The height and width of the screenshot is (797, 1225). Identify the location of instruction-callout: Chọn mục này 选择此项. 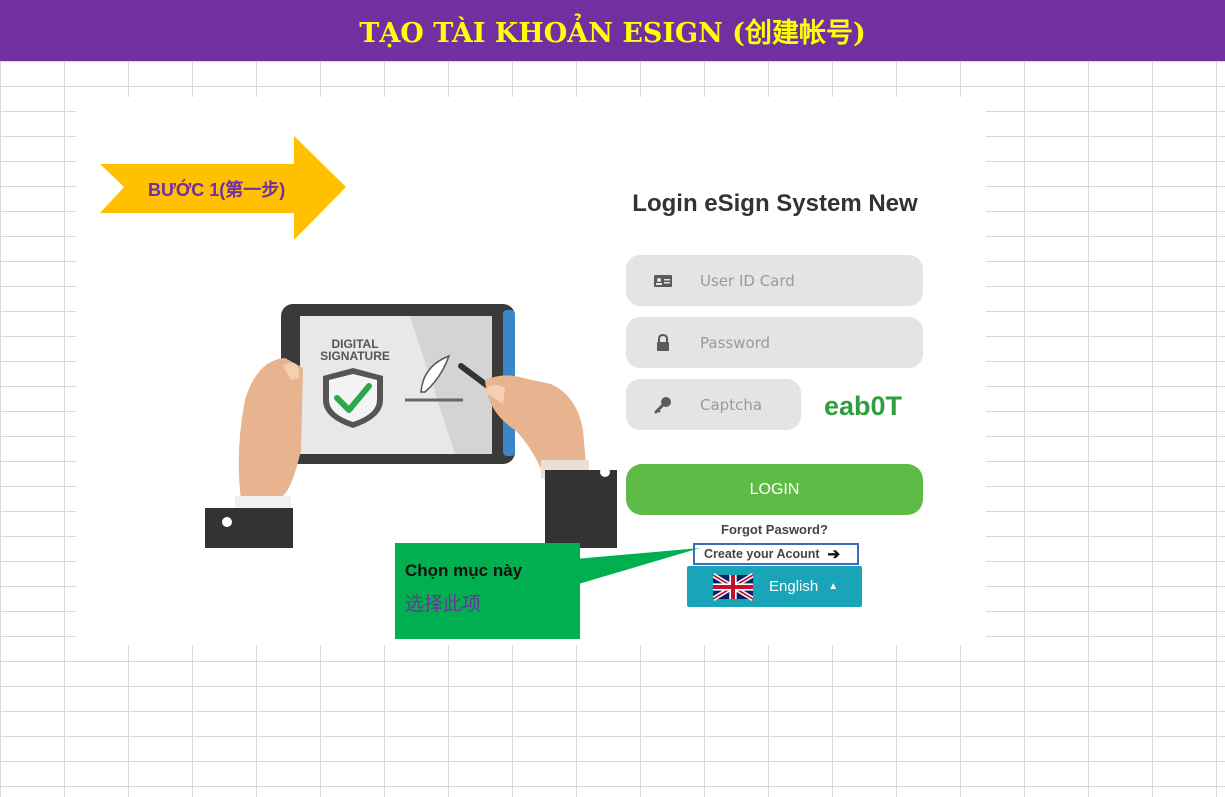
(487, 591).